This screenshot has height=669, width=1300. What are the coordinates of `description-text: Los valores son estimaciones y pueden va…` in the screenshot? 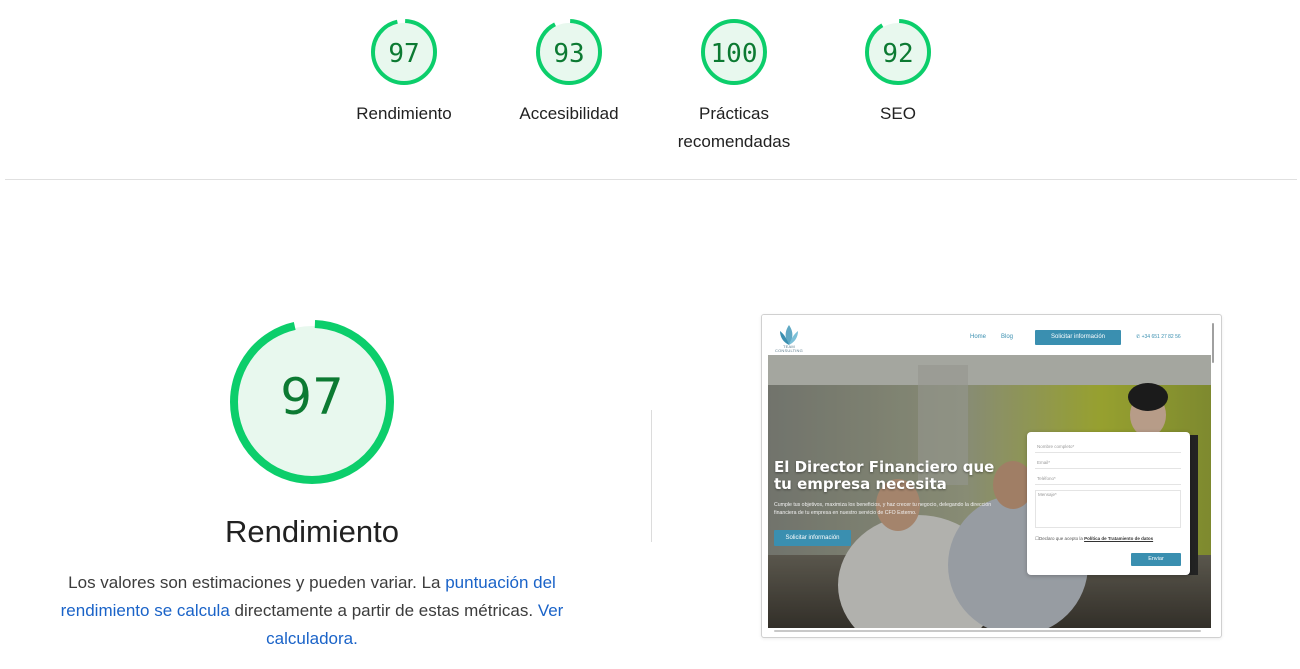 It's located at (257, 582).